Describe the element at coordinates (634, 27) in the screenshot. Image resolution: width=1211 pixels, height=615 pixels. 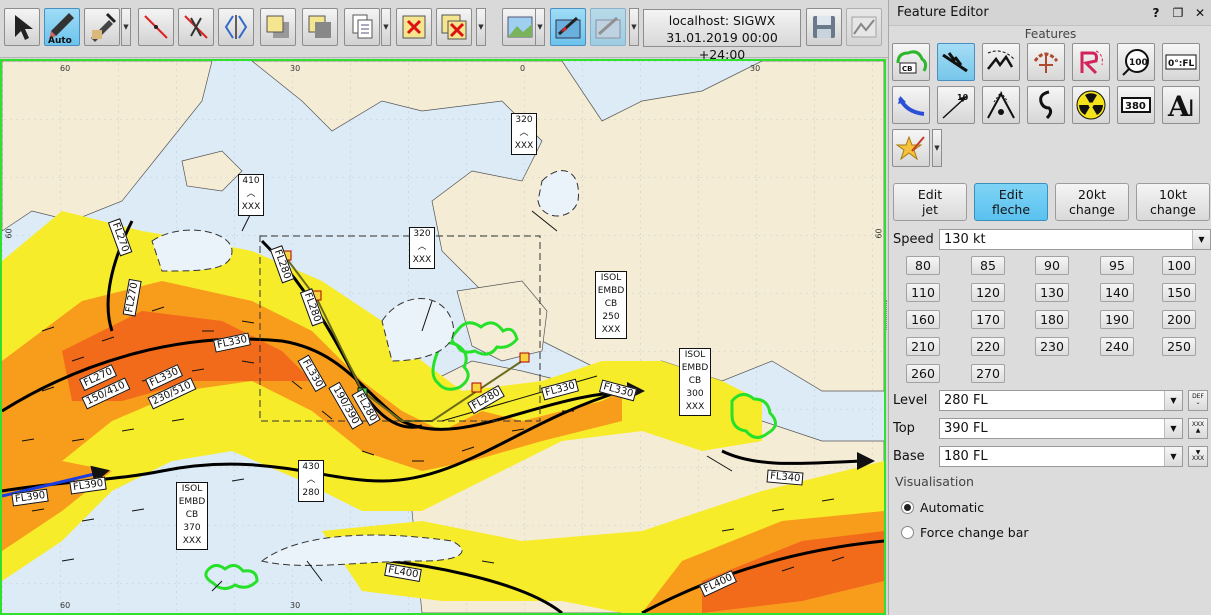
I see `grid-dropdown: ▼` at that location.